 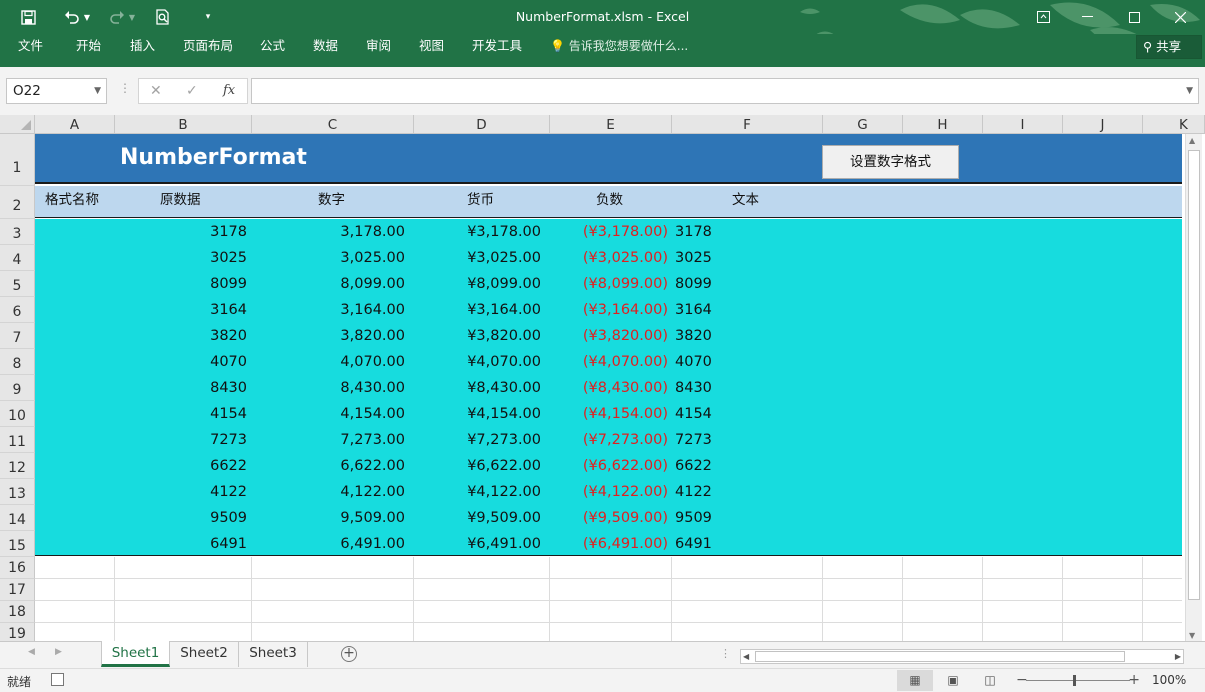 I want to click on page-layout-view-icon: ▣, so click(x=953, y=680).